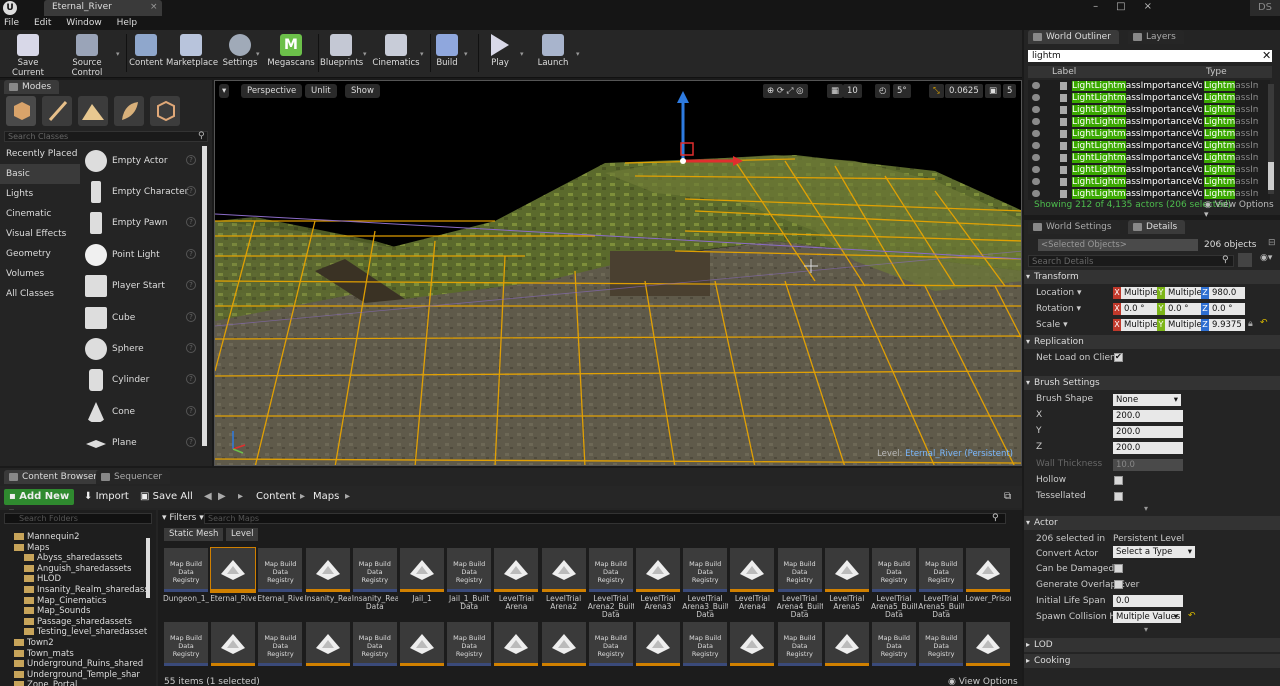  What do you see at coordinates (1052, 325) in the screenshot?
I see `scale-label: Scale ▾` at bounding box center [1052, 325].